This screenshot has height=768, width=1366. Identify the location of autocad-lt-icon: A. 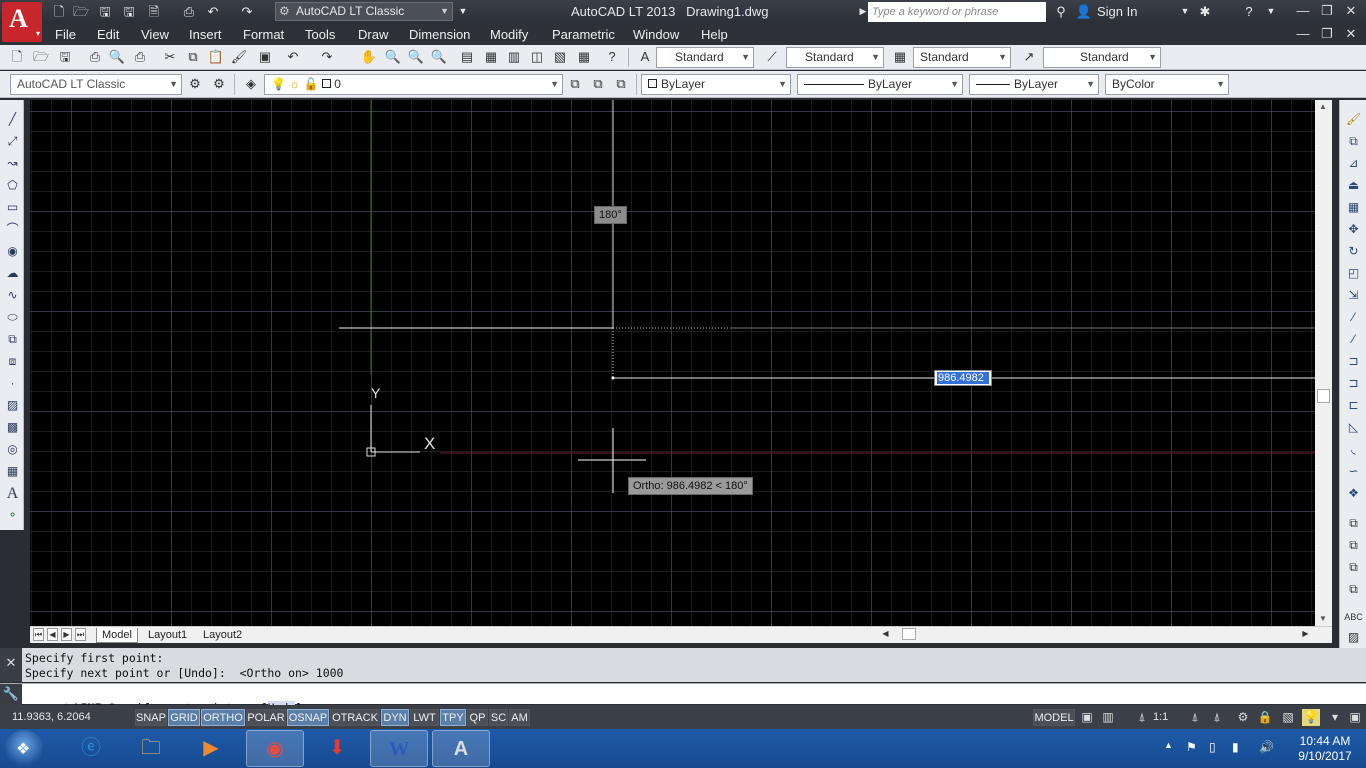
(461, 748).